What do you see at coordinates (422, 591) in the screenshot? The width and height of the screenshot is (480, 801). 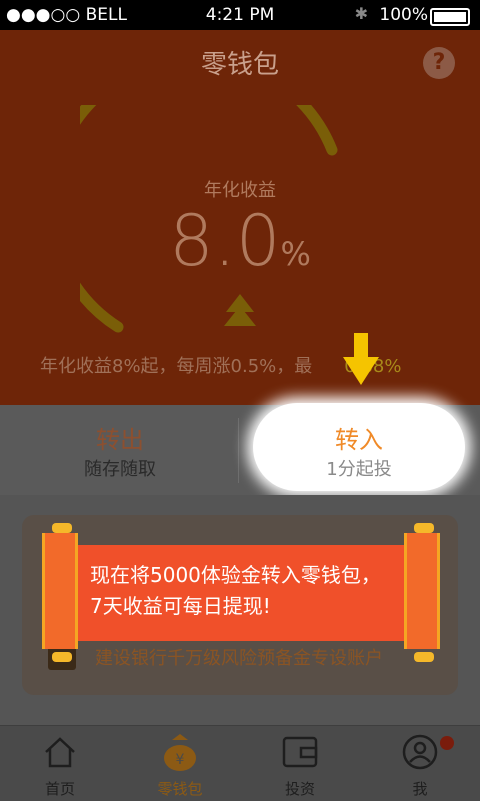 I see `scroll-roller-right` at bounding box center [422, 591].